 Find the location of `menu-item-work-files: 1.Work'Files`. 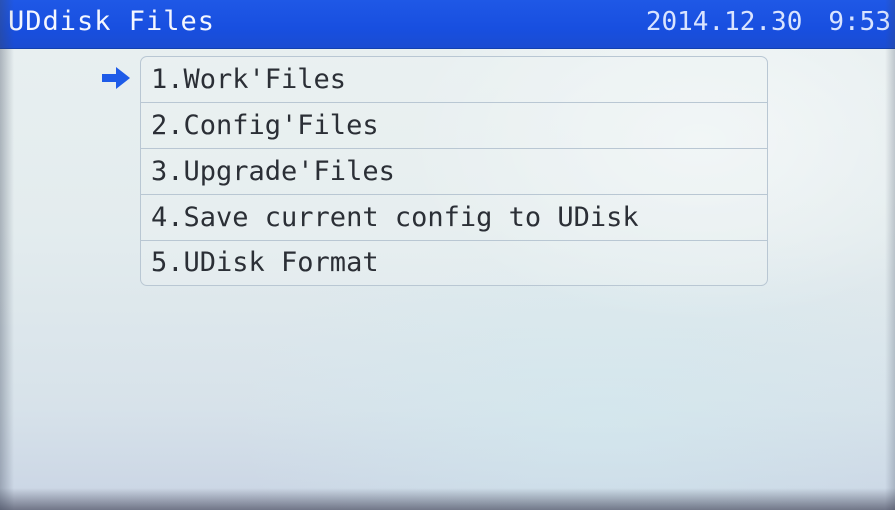

menu-item-work-files: 1.Work'Files is located at coordinates (454, 80).